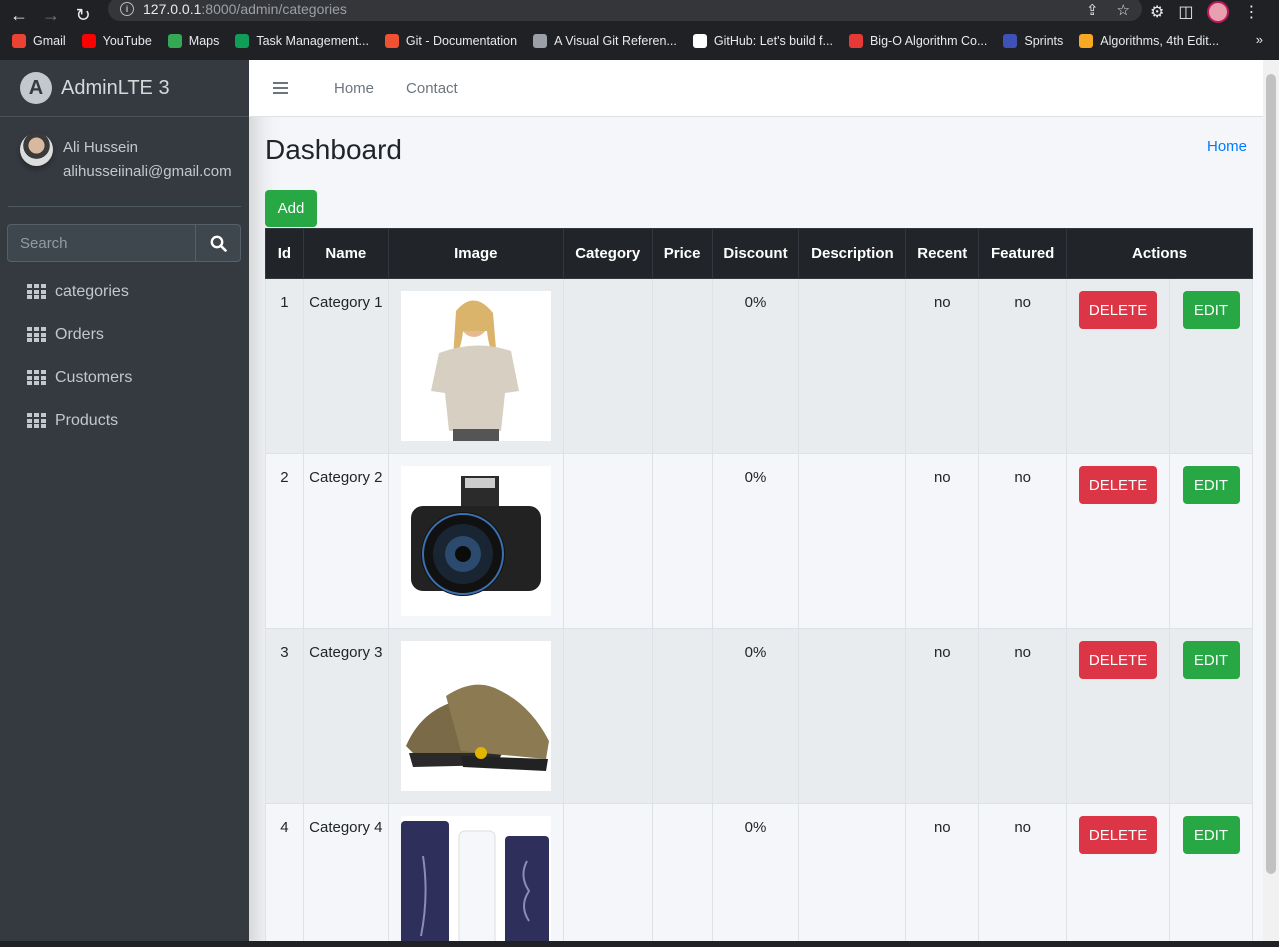 This screenshot has width=1279, height=947. What do you see at coordinates (83, 15) in the screenshot?
I see `reload-icon: ↻` at bounding box center [83, 15].